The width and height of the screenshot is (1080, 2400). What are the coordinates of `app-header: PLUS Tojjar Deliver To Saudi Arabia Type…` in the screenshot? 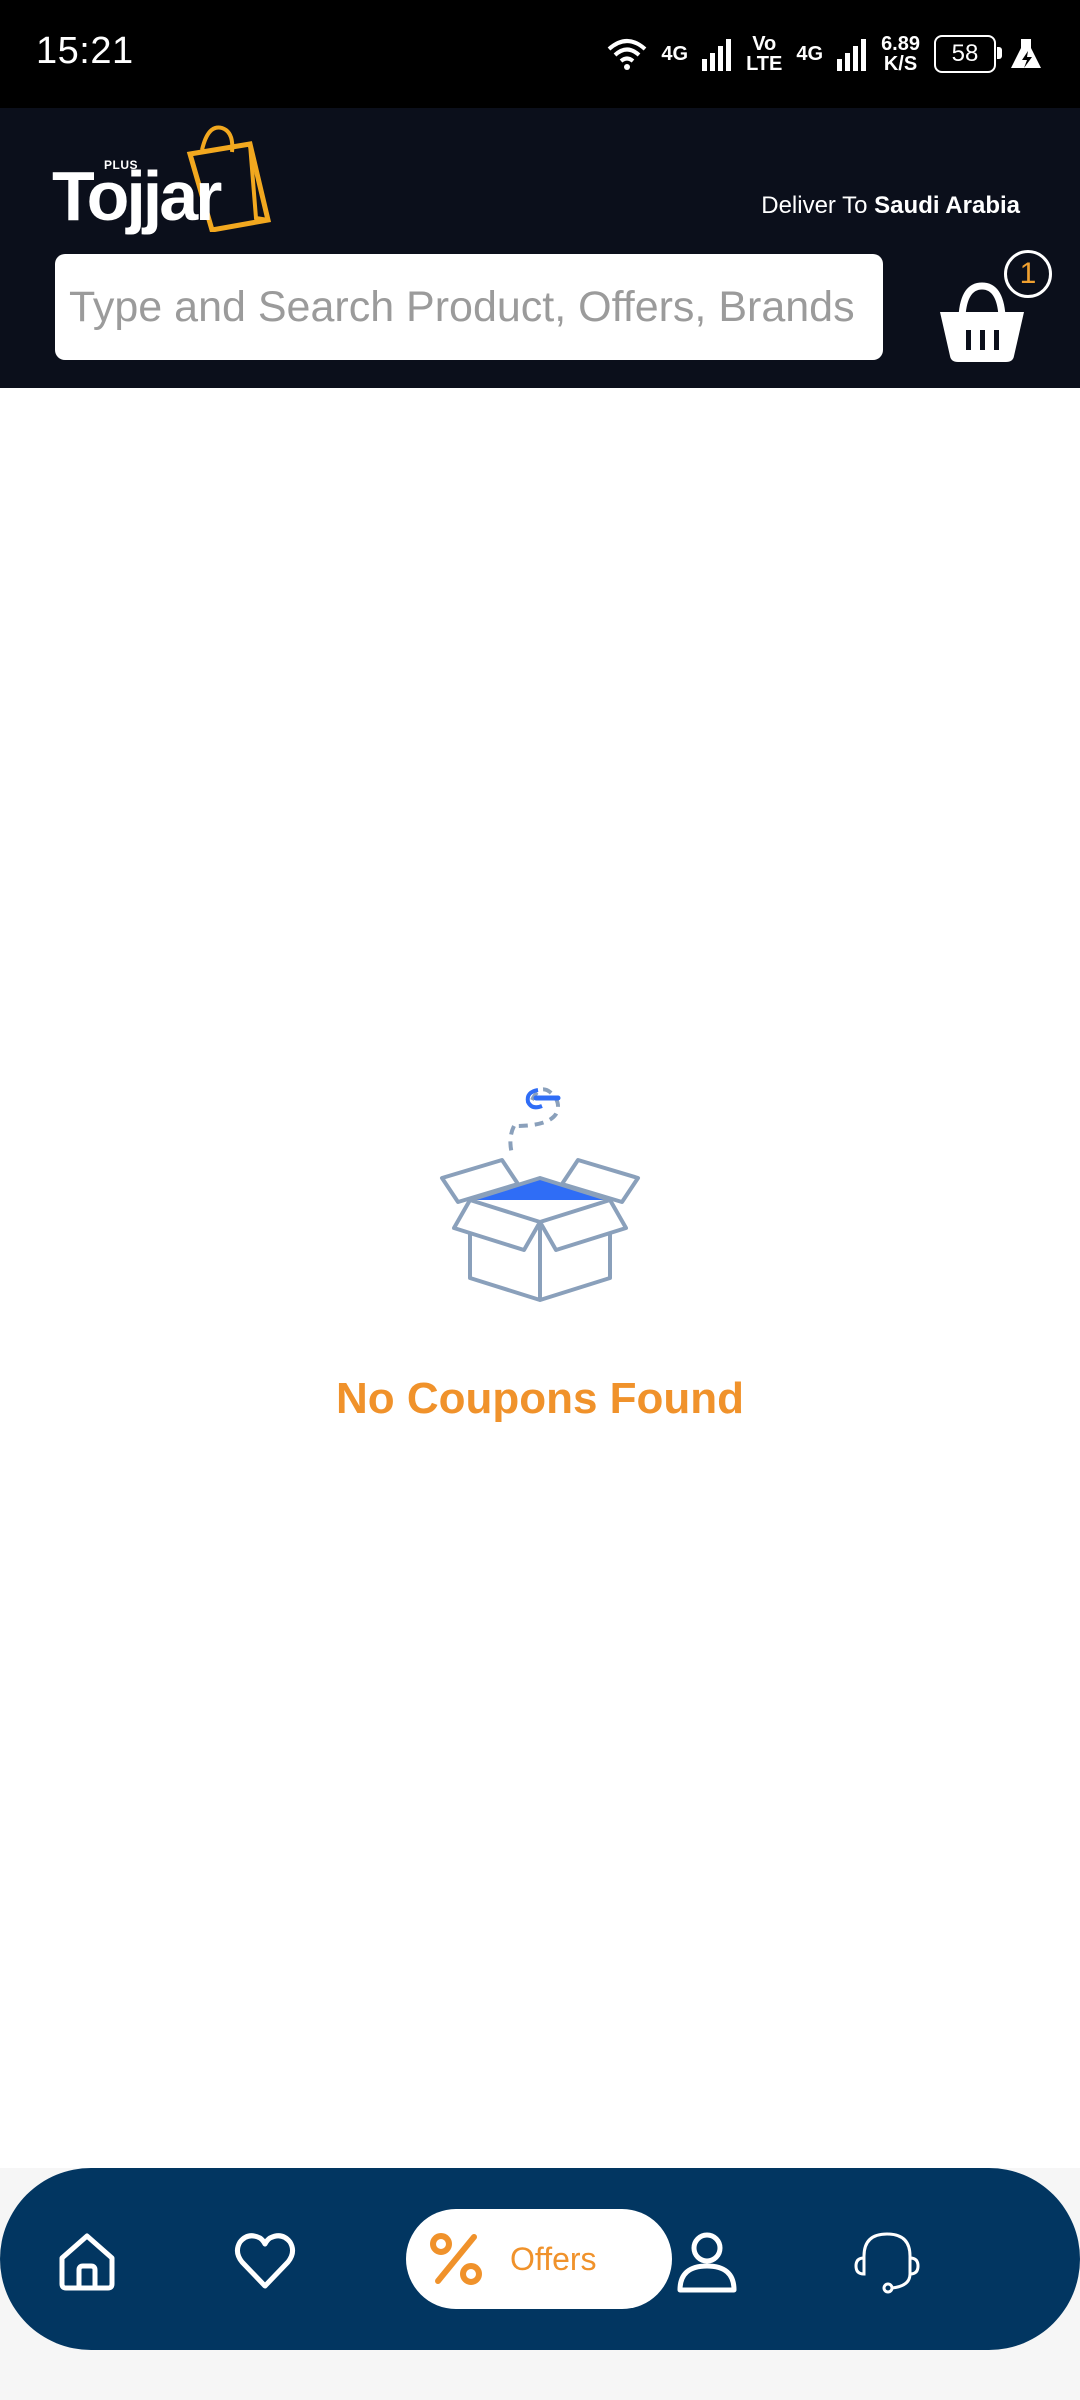 It's located at (540, 248).